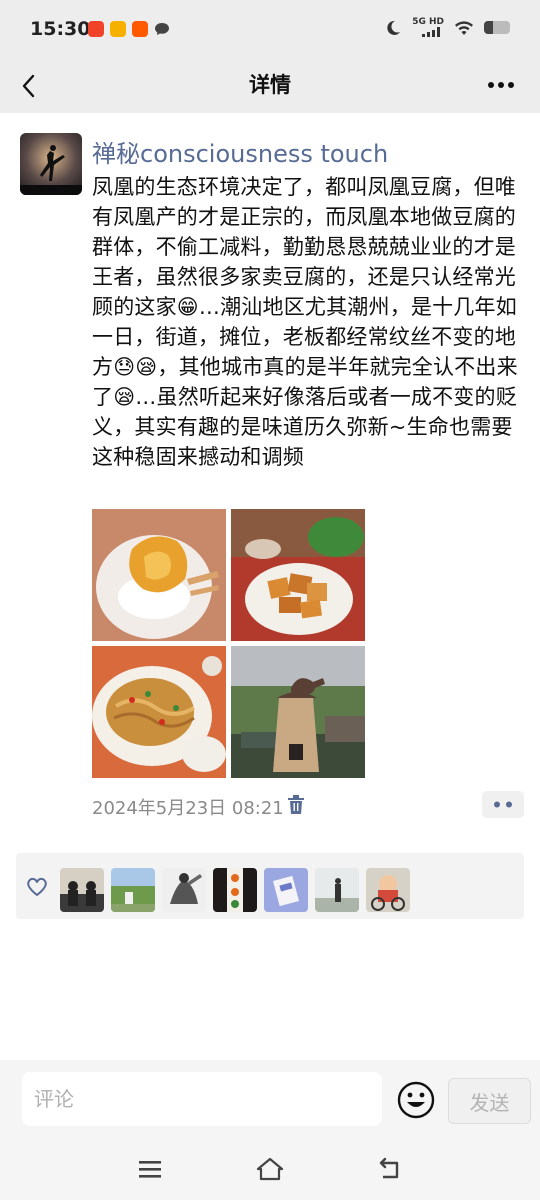 The height and width of the screenshot is (1200, 540). I want to click on send-button: 发送, so click(489, 1101).